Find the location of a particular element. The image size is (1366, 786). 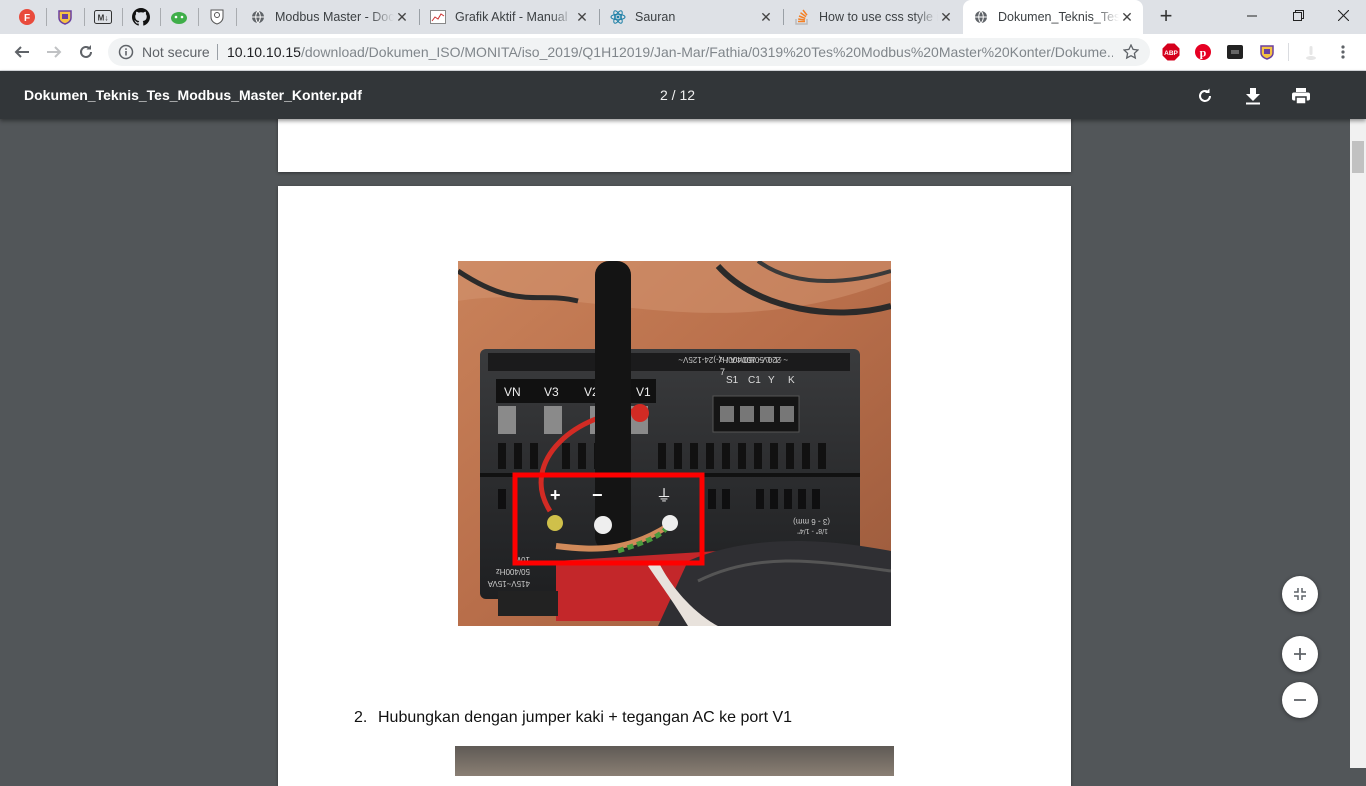

tab-modbus-master: Modbus Master - Doc ✕ is located at coordinates (329, 17).